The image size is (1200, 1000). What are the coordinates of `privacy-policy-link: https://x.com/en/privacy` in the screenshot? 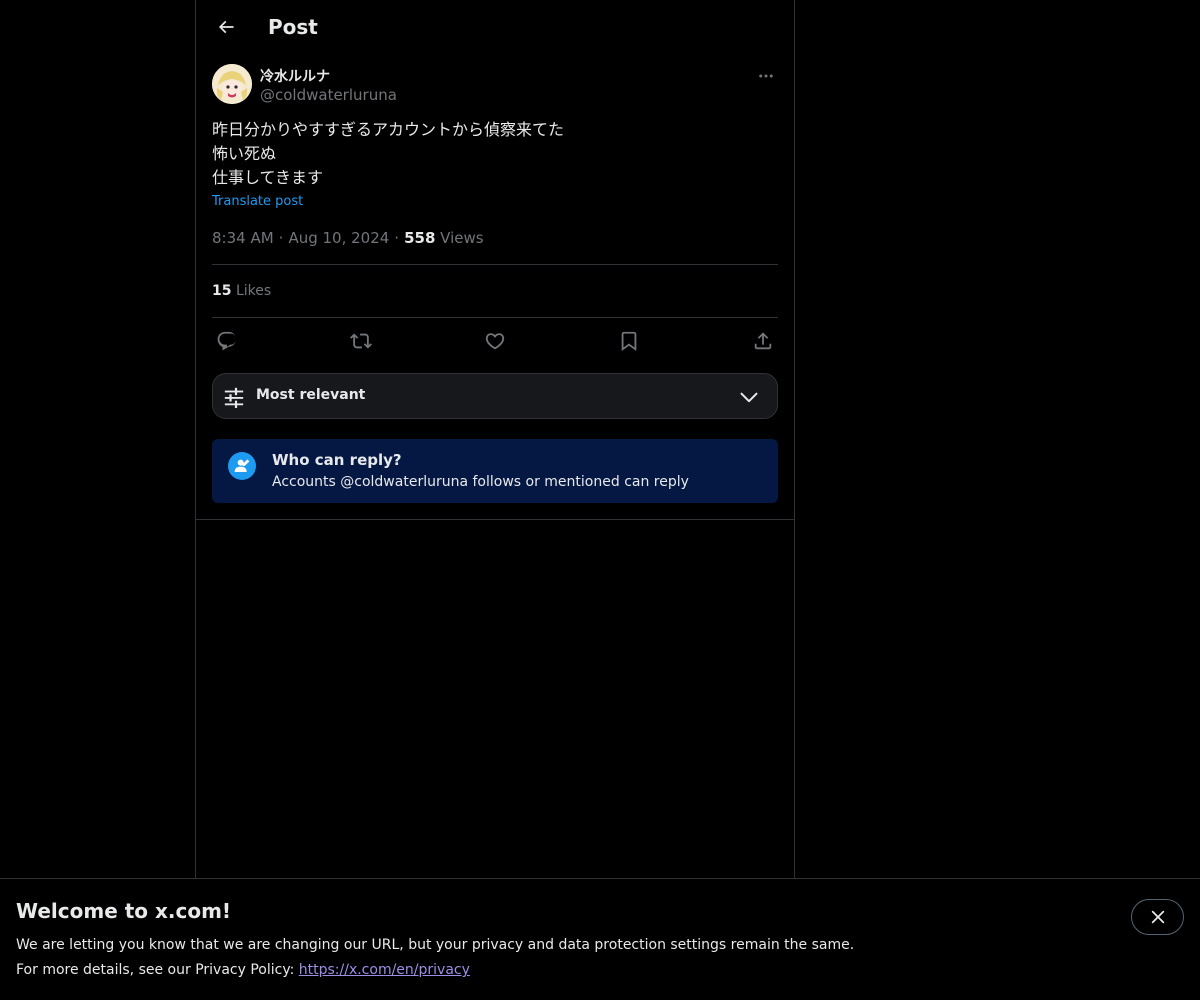 It's located at (384, 970).